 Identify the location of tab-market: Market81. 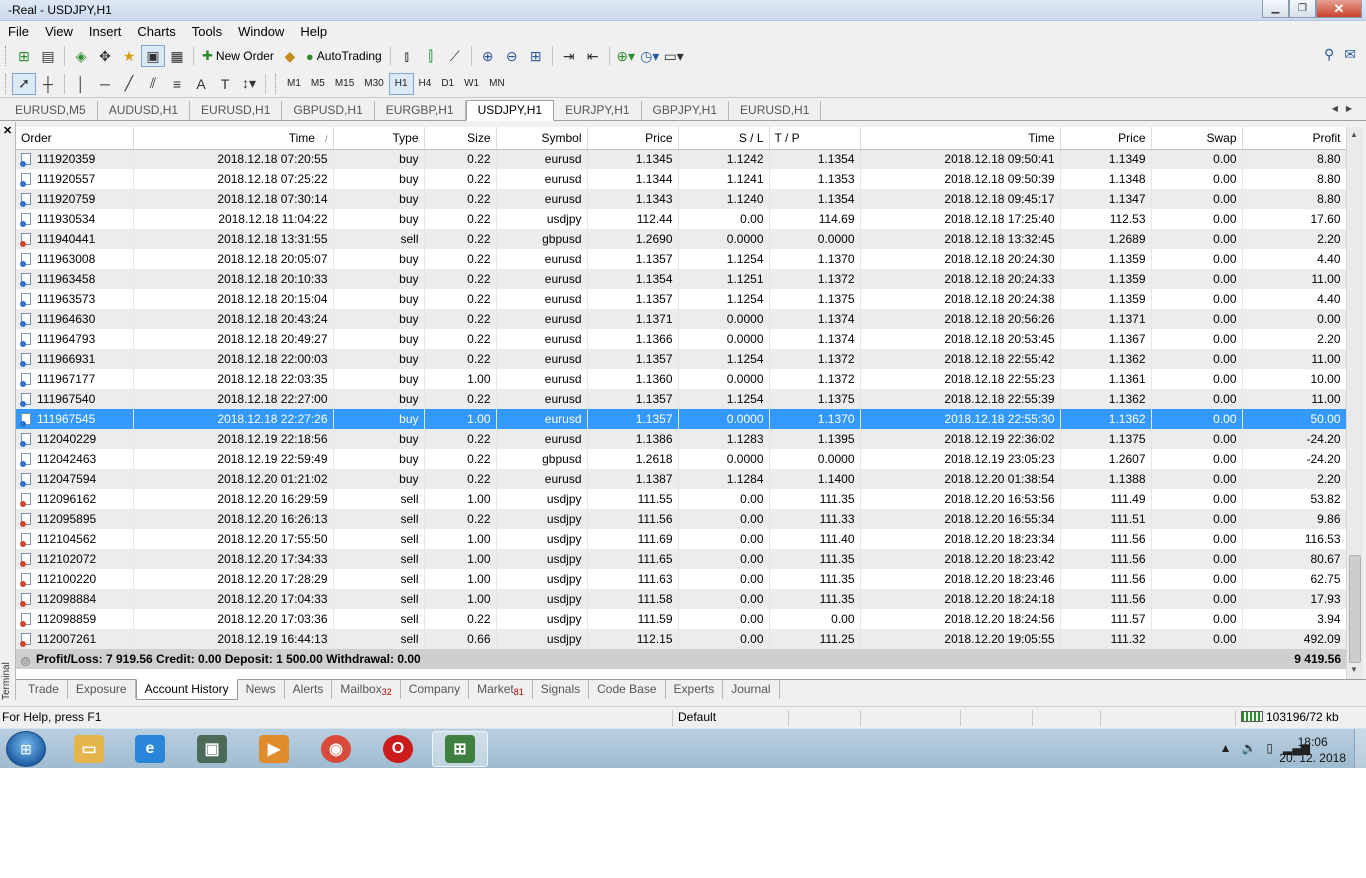
(501, 689).